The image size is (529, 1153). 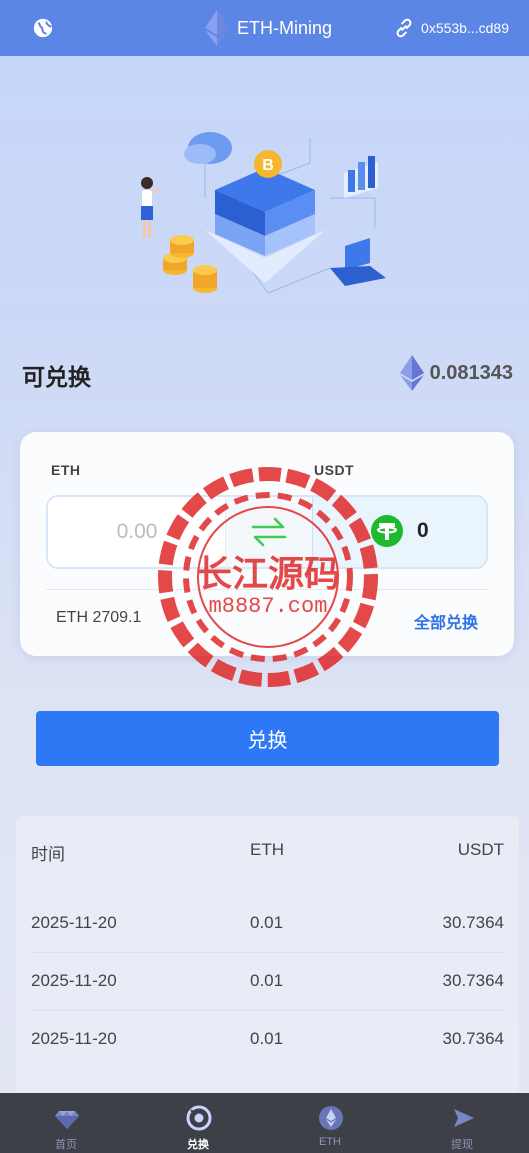 I want to click on available-amount: 0.081343, so click(x=456, y=373).